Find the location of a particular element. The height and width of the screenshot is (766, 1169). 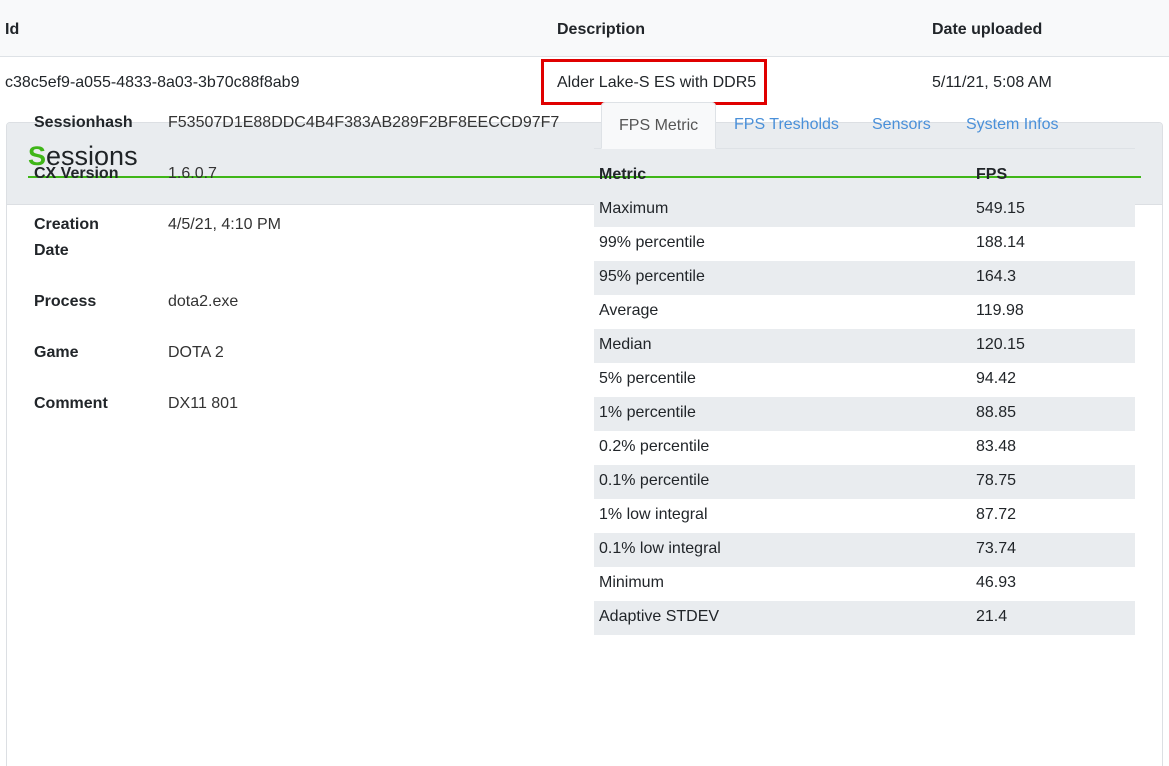

table-row: Median 120.15 is located at coordinates (864, 346).